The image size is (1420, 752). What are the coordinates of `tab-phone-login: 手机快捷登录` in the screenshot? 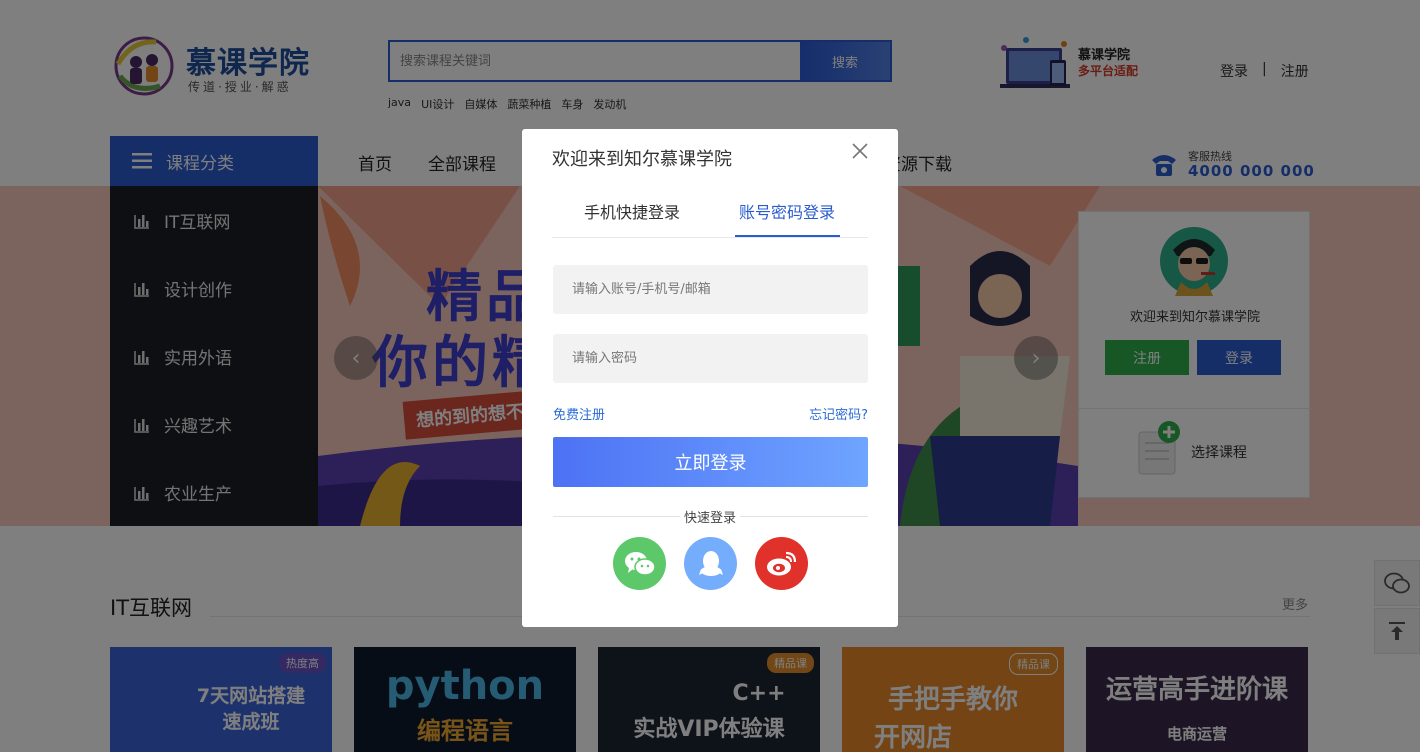 It's located at (632, 211).